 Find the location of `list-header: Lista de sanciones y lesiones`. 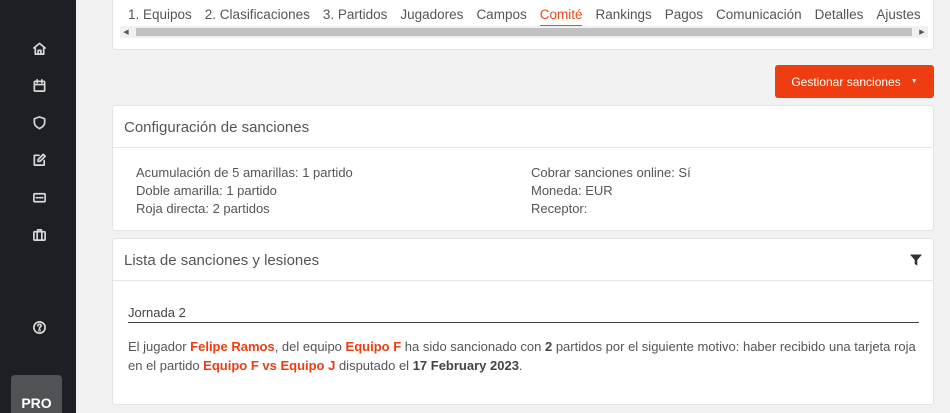

list-header: Lista de sanciones y lesiones is located at coordinates (523, 260).